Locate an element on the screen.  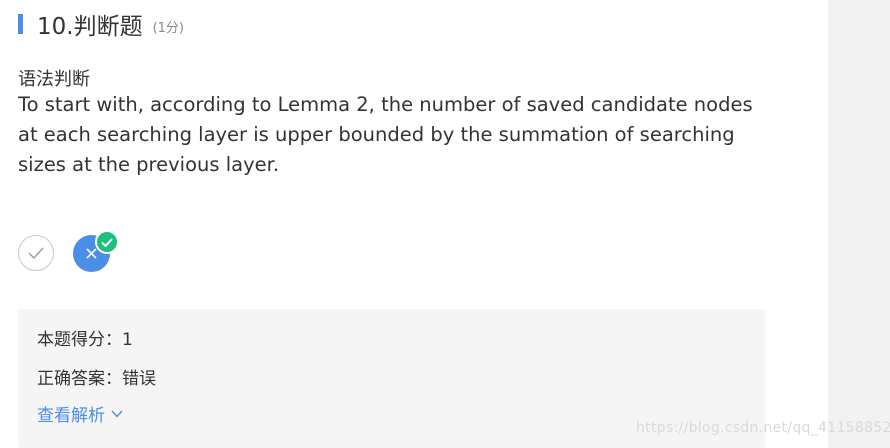
view-analysis-link: 查看解析 is located at coordinates (80, 413).